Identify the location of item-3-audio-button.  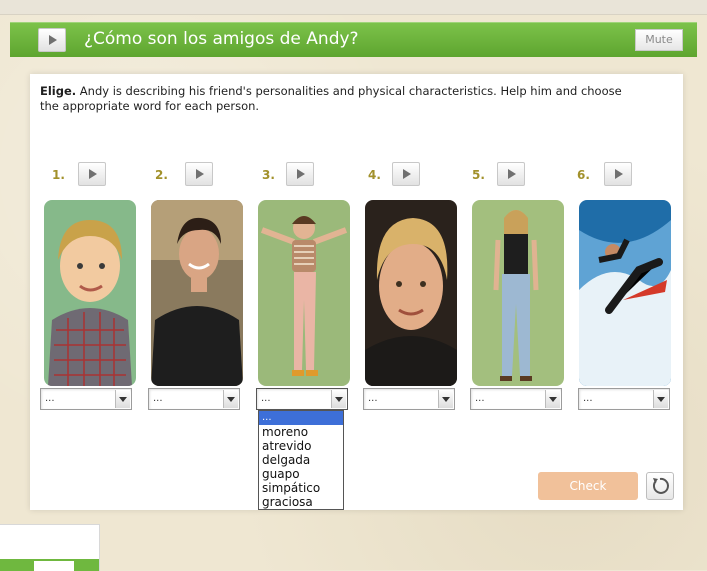
(300, 174).